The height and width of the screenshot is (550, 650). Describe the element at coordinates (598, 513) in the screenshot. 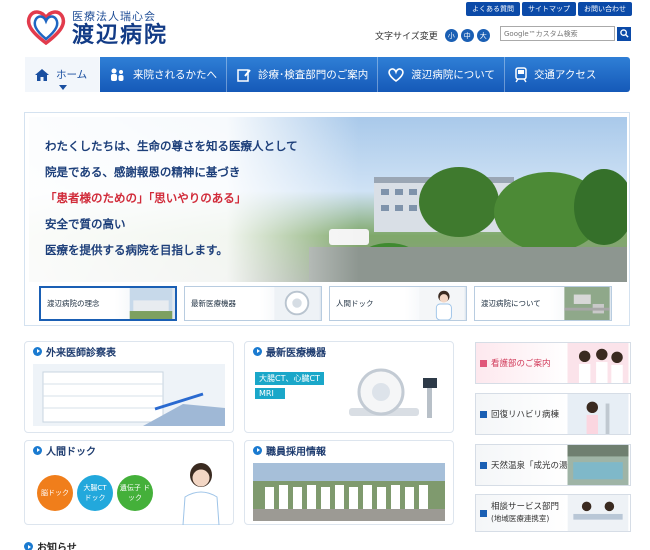

I see `consultation-image` at that location.